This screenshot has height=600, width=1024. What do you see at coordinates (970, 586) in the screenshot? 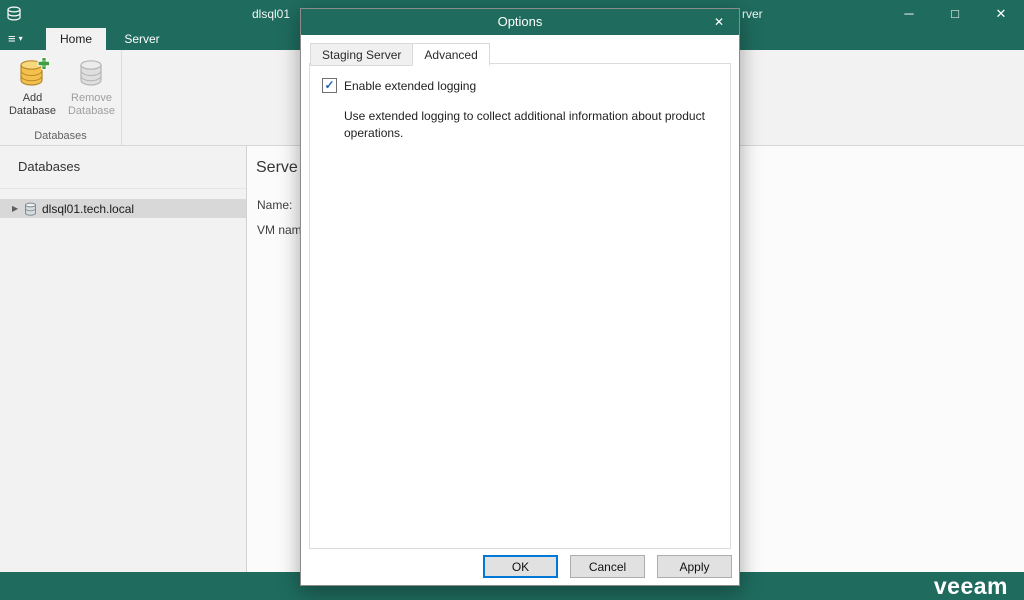
I see `veeam-logo: veeam` at bounding box center [970, 586].